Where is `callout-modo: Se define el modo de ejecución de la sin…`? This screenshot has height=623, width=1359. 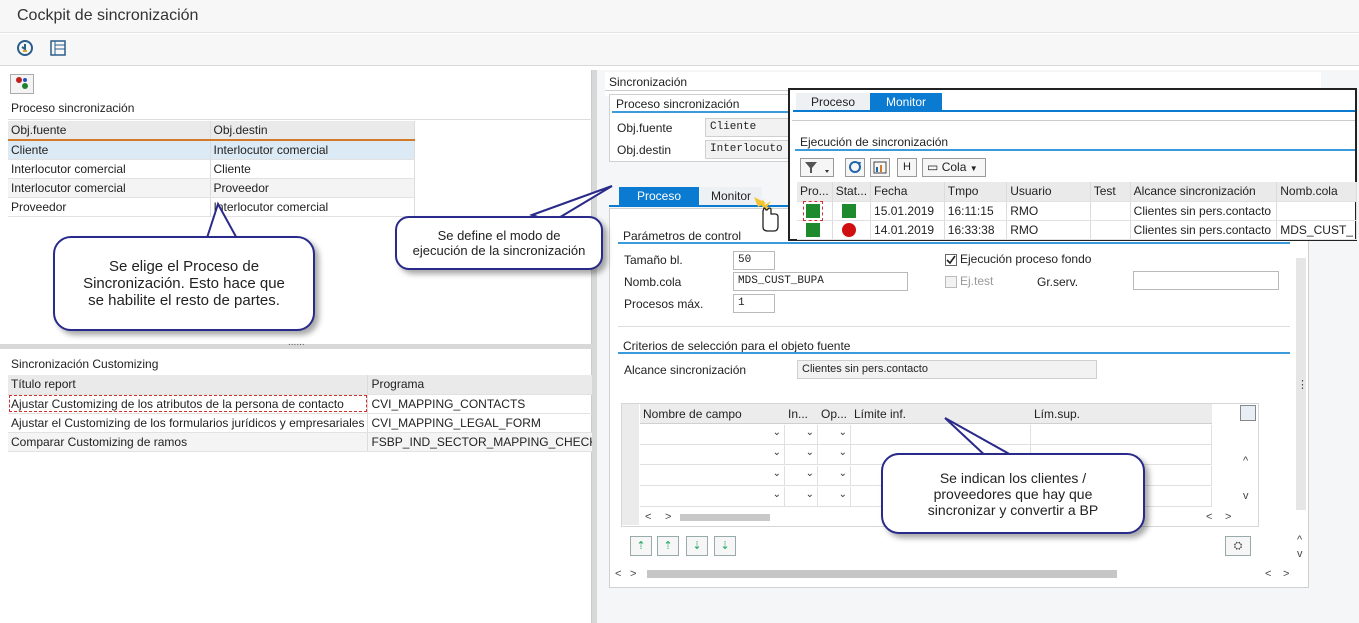 callout-modo: Se define el modo de ejecución de la sin… is located at coordinates (499, 243).